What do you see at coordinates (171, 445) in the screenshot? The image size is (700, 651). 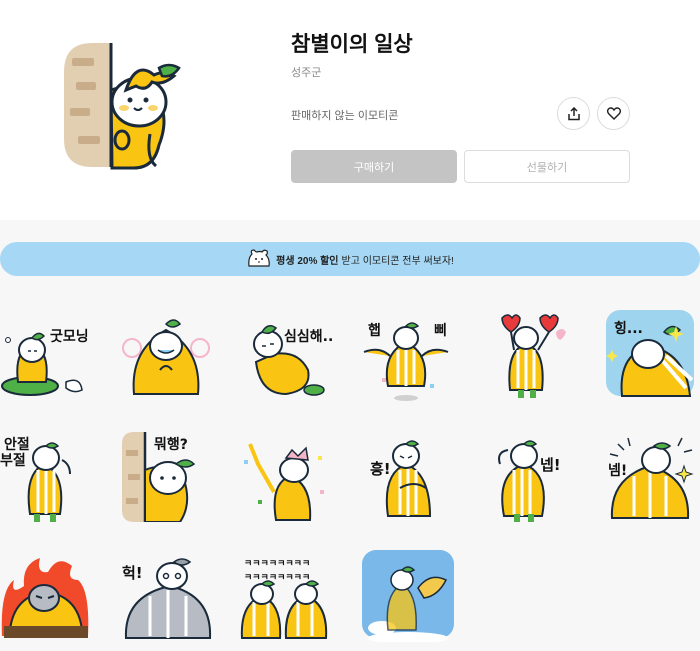 I see `sticker-caption: 뭐행?` at bounding box center [171, 445].